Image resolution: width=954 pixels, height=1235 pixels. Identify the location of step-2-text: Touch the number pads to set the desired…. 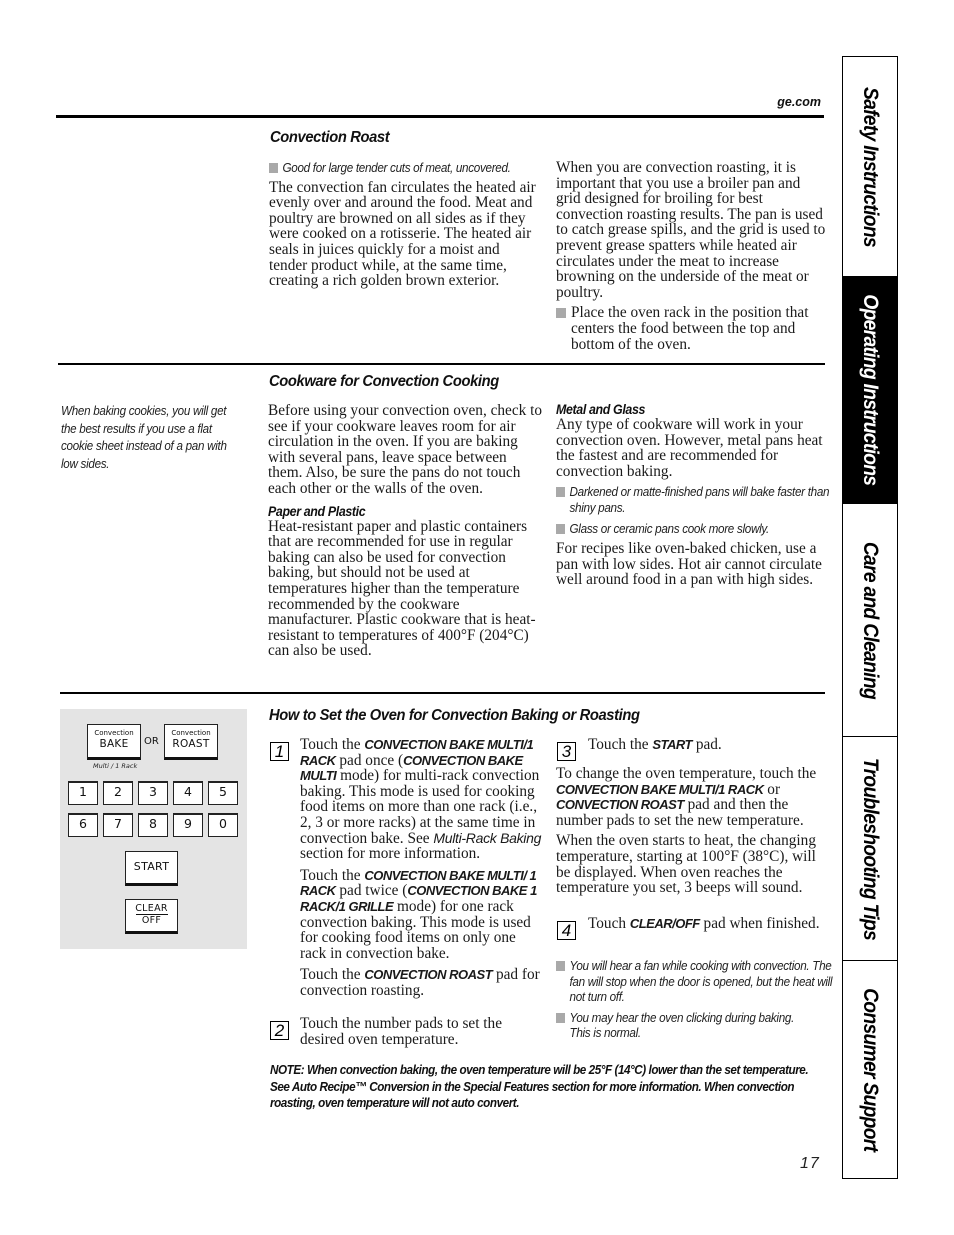
(401, 1031).